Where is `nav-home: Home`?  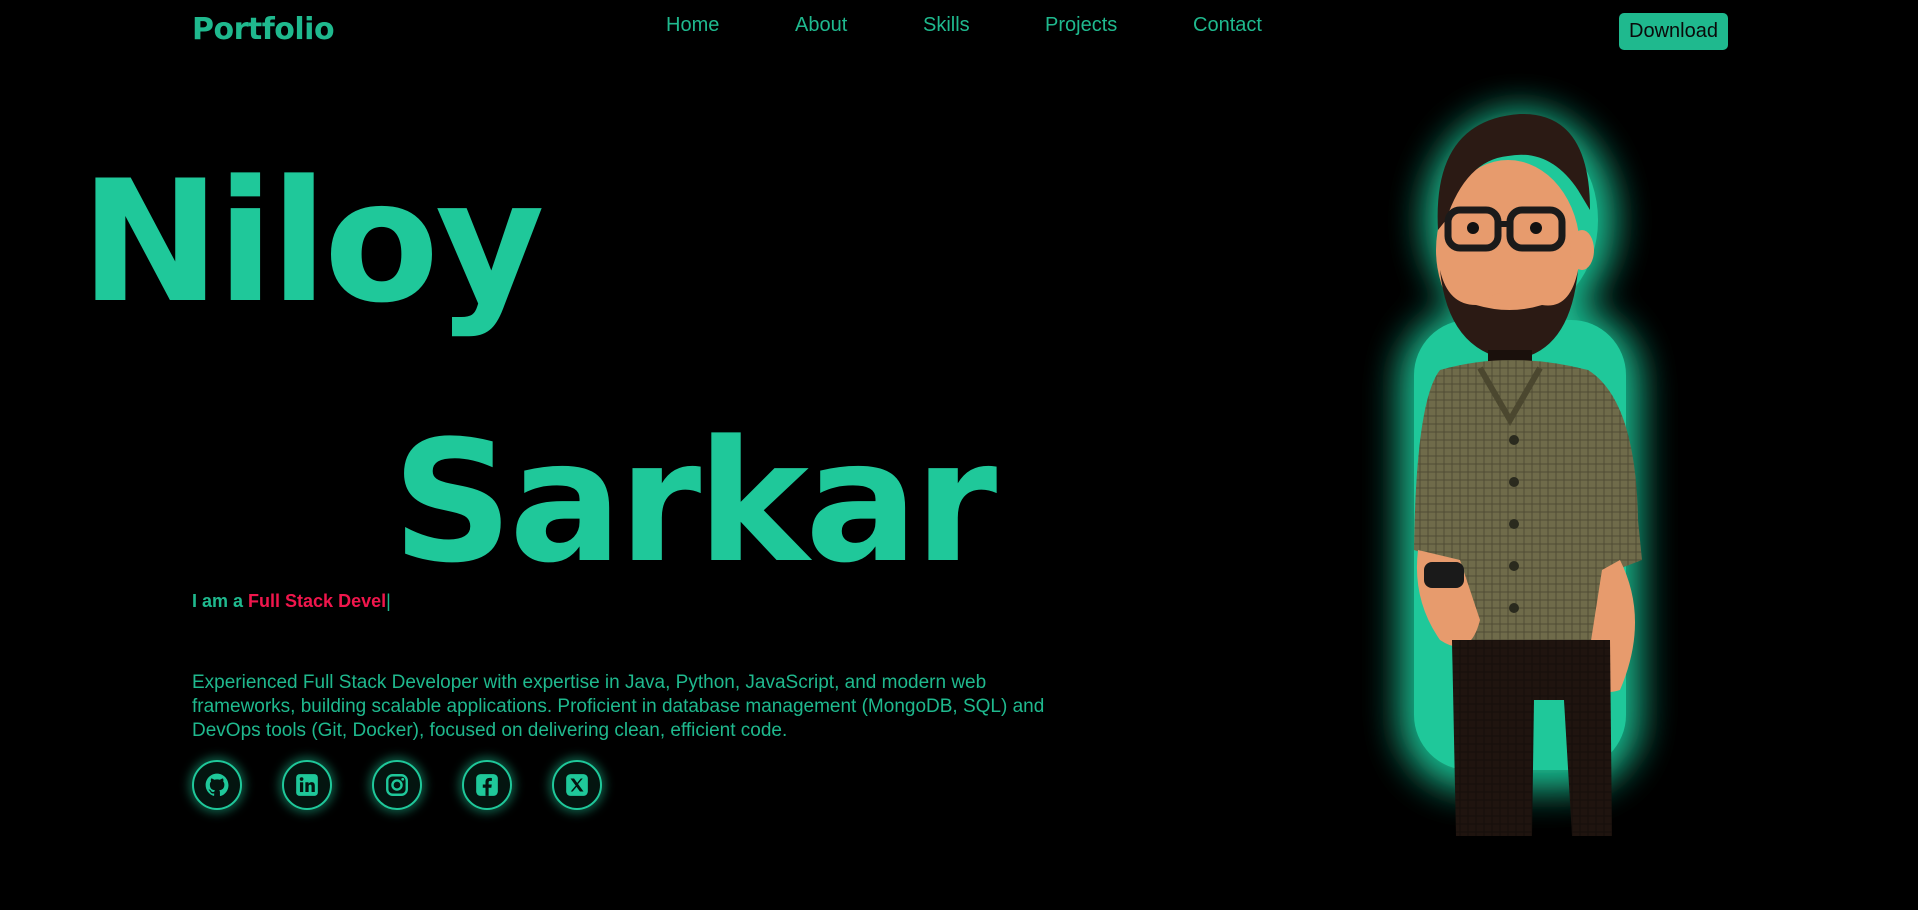 nav-home: Home is located at coordinates (692, 25).